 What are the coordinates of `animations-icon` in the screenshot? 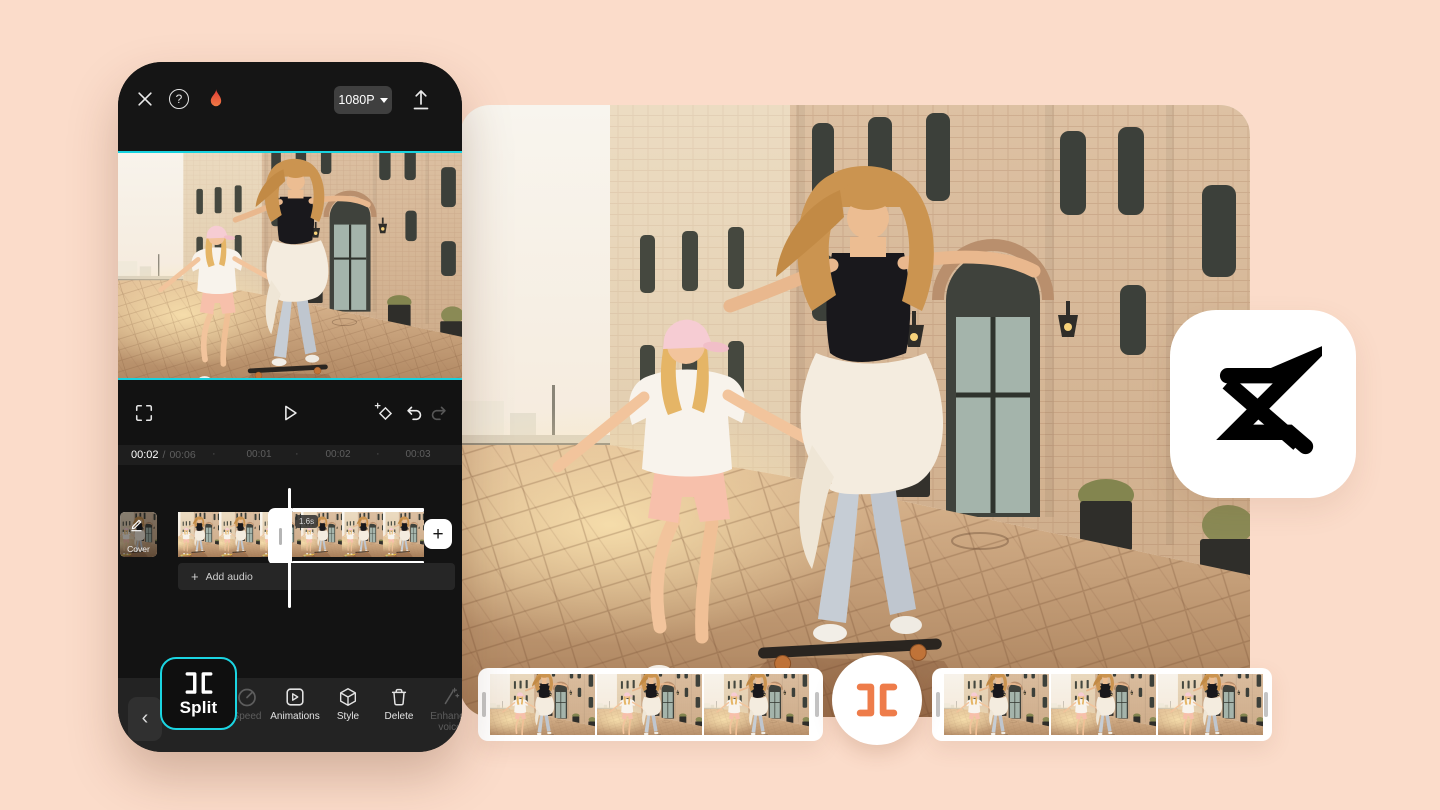 It's located at (295, 697).